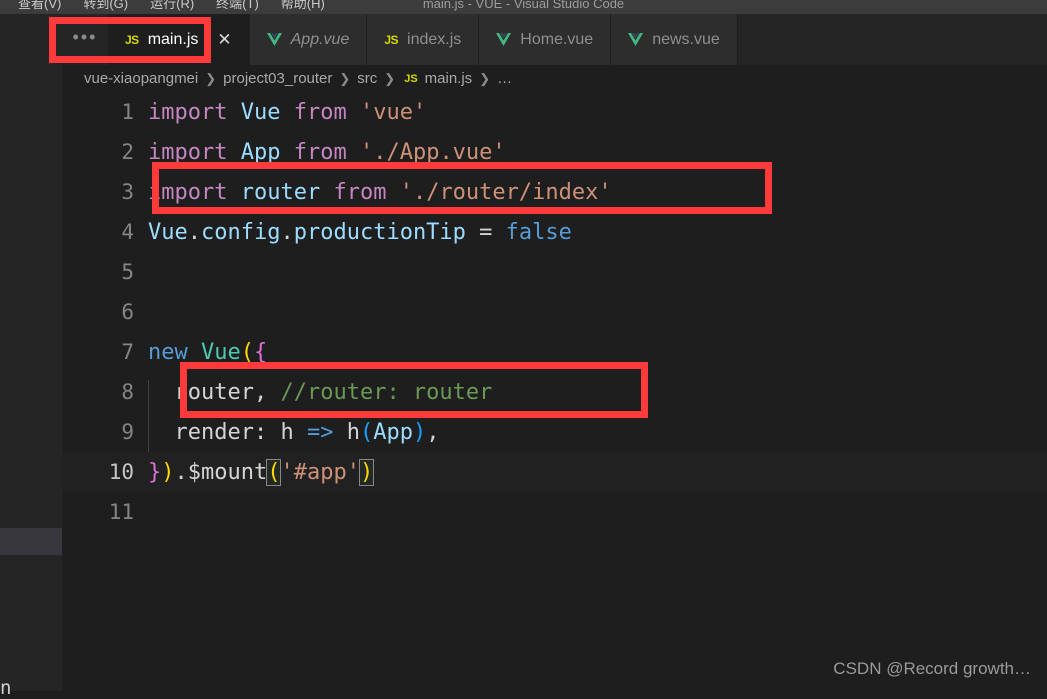  Describe the element at coordinates (127, 312) in the screenshot. I see `line-number: 6` at that location.